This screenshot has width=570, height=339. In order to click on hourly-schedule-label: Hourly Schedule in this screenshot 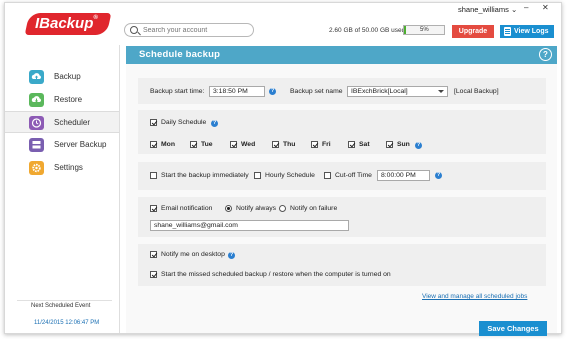, I will do `click(290, 175)`.